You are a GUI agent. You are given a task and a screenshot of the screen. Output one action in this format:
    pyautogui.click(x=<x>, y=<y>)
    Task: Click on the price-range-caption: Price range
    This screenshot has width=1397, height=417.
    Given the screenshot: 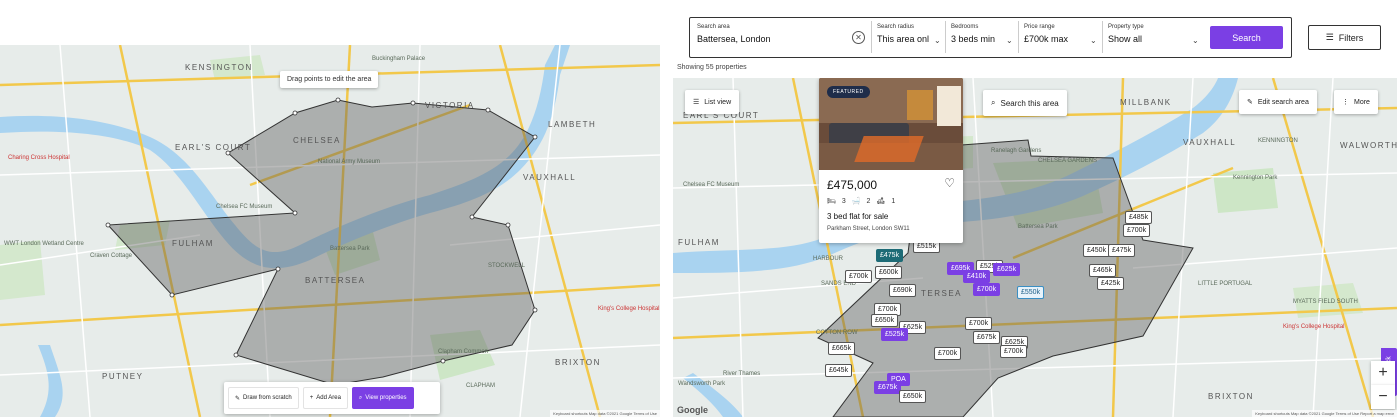 What is the action you would take?
    pyautogui.click(x=1039, y=27)
    